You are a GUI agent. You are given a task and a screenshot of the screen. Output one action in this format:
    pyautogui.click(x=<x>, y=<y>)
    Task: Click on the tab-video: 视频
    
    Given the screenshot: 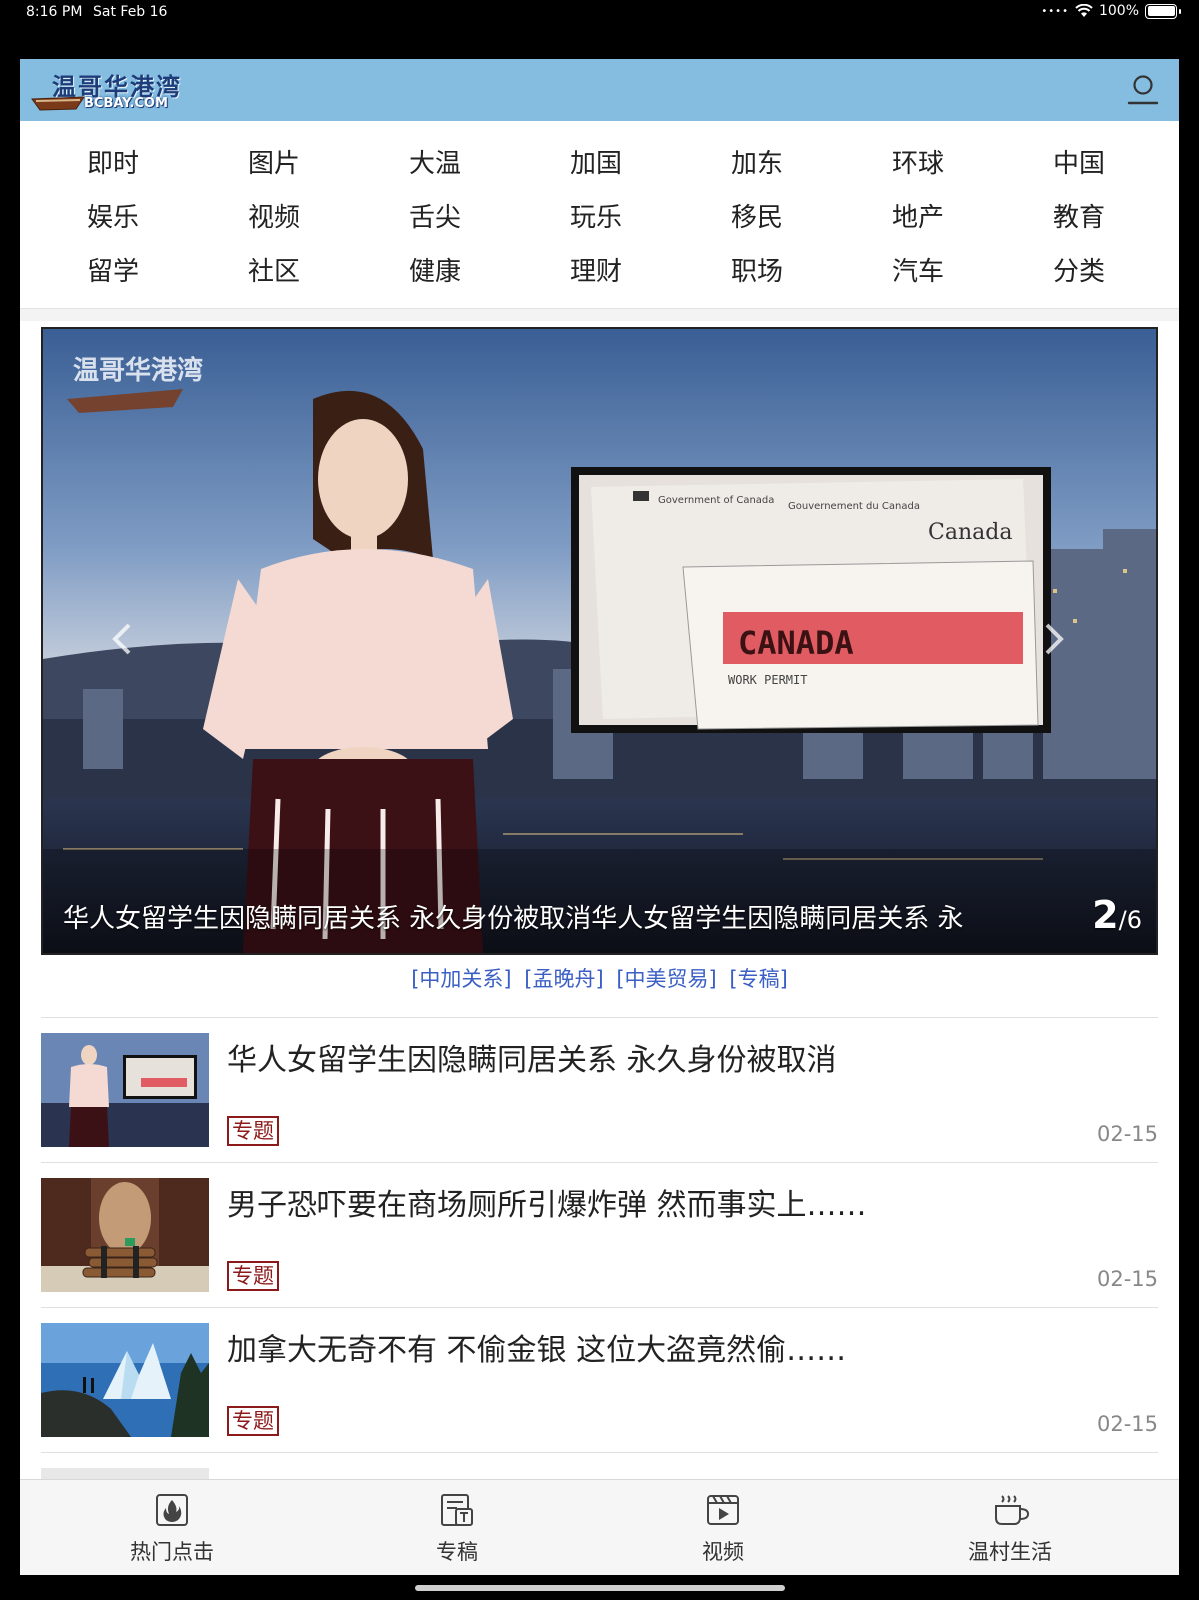 What is the action you would take?
    pyautogui.click(x=723, y=1527)
    